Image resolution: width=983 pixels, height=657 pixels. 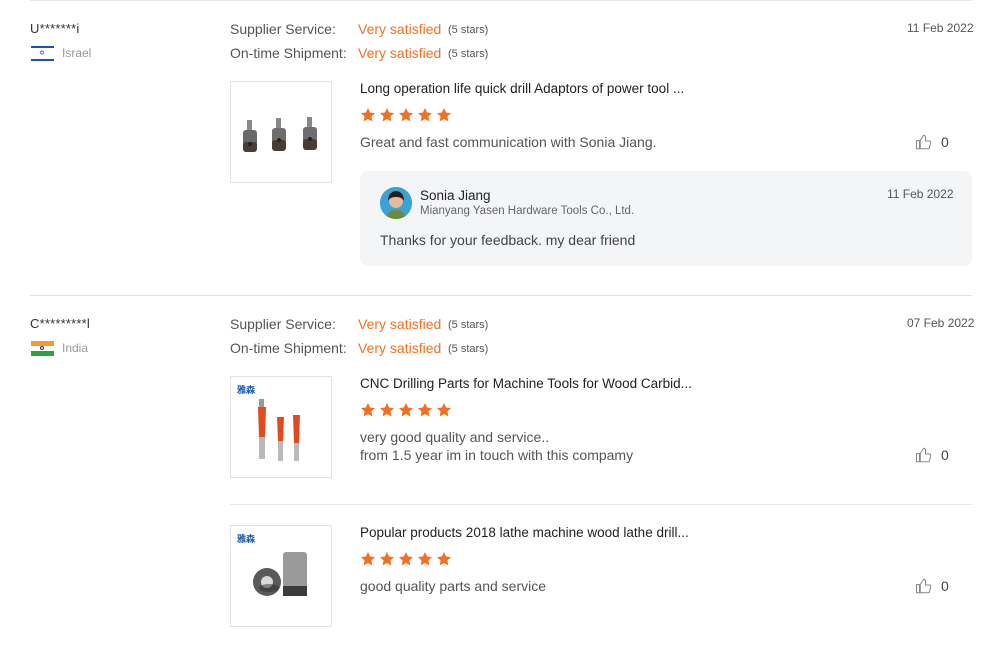 What do you see at coordinates (920, 194) in the screenshot?
I see `reply-date: 11 Feb 2022` at bounding box center [920, 194].